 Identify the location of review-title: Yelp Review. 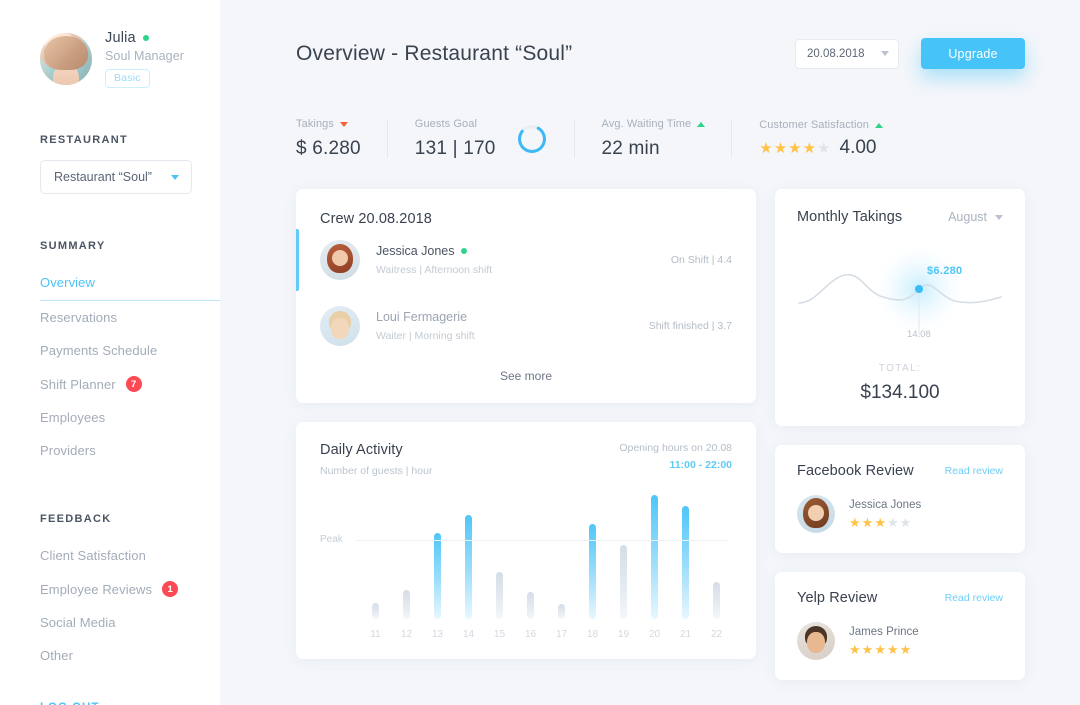
(837, 598).